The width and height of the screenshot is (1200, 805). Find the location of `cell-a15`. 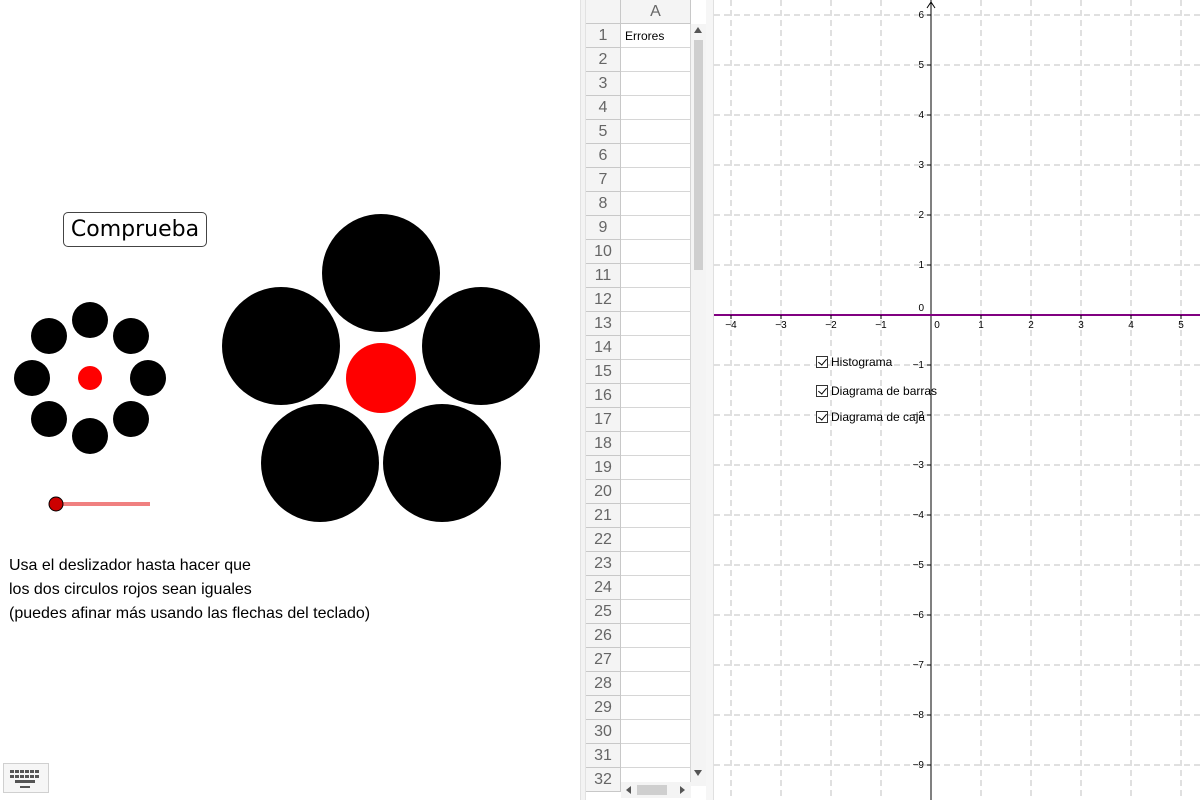

cell-a15 is located at coordinates (656, 372).